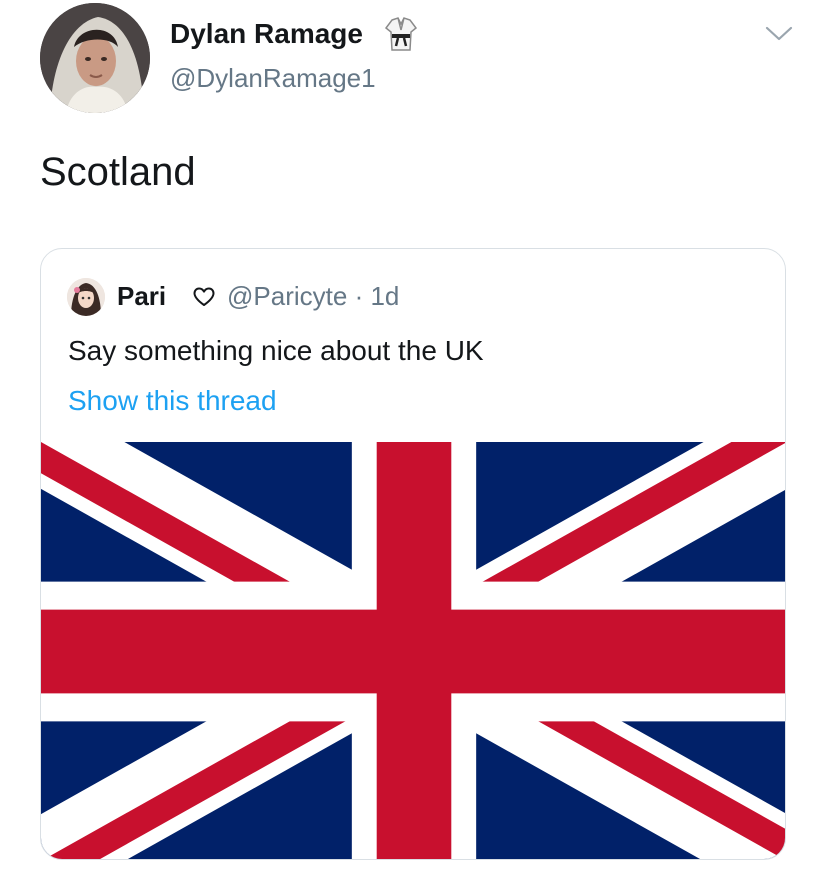 Image resolution: width=828 pixels, height=880 pixels. I want to click on heart-outline-icon, so click(204, 296).